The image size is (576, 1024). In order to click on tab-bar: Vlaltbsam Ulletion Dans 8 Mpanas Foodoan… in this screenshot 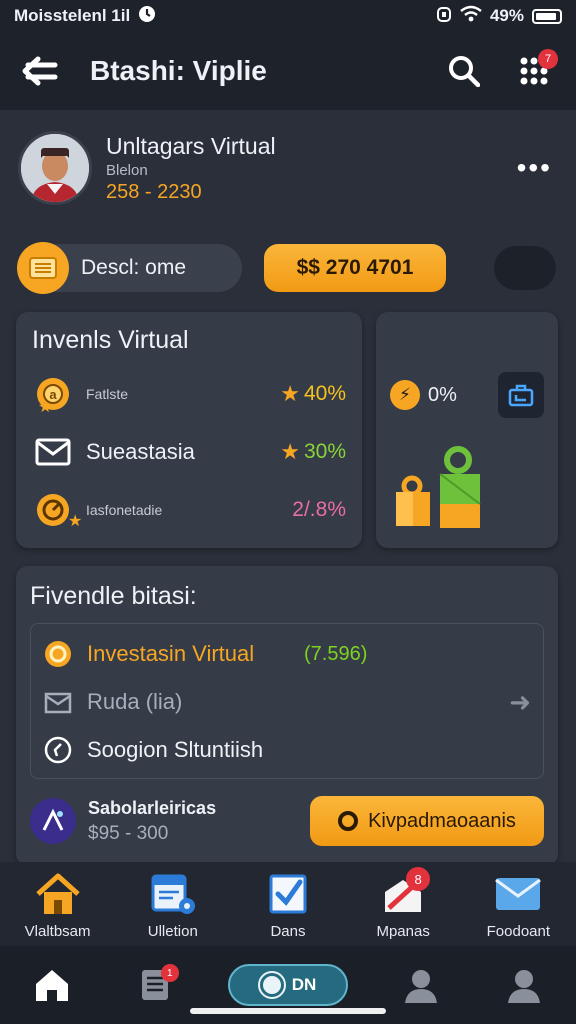, I will do `click(288, 904)`.